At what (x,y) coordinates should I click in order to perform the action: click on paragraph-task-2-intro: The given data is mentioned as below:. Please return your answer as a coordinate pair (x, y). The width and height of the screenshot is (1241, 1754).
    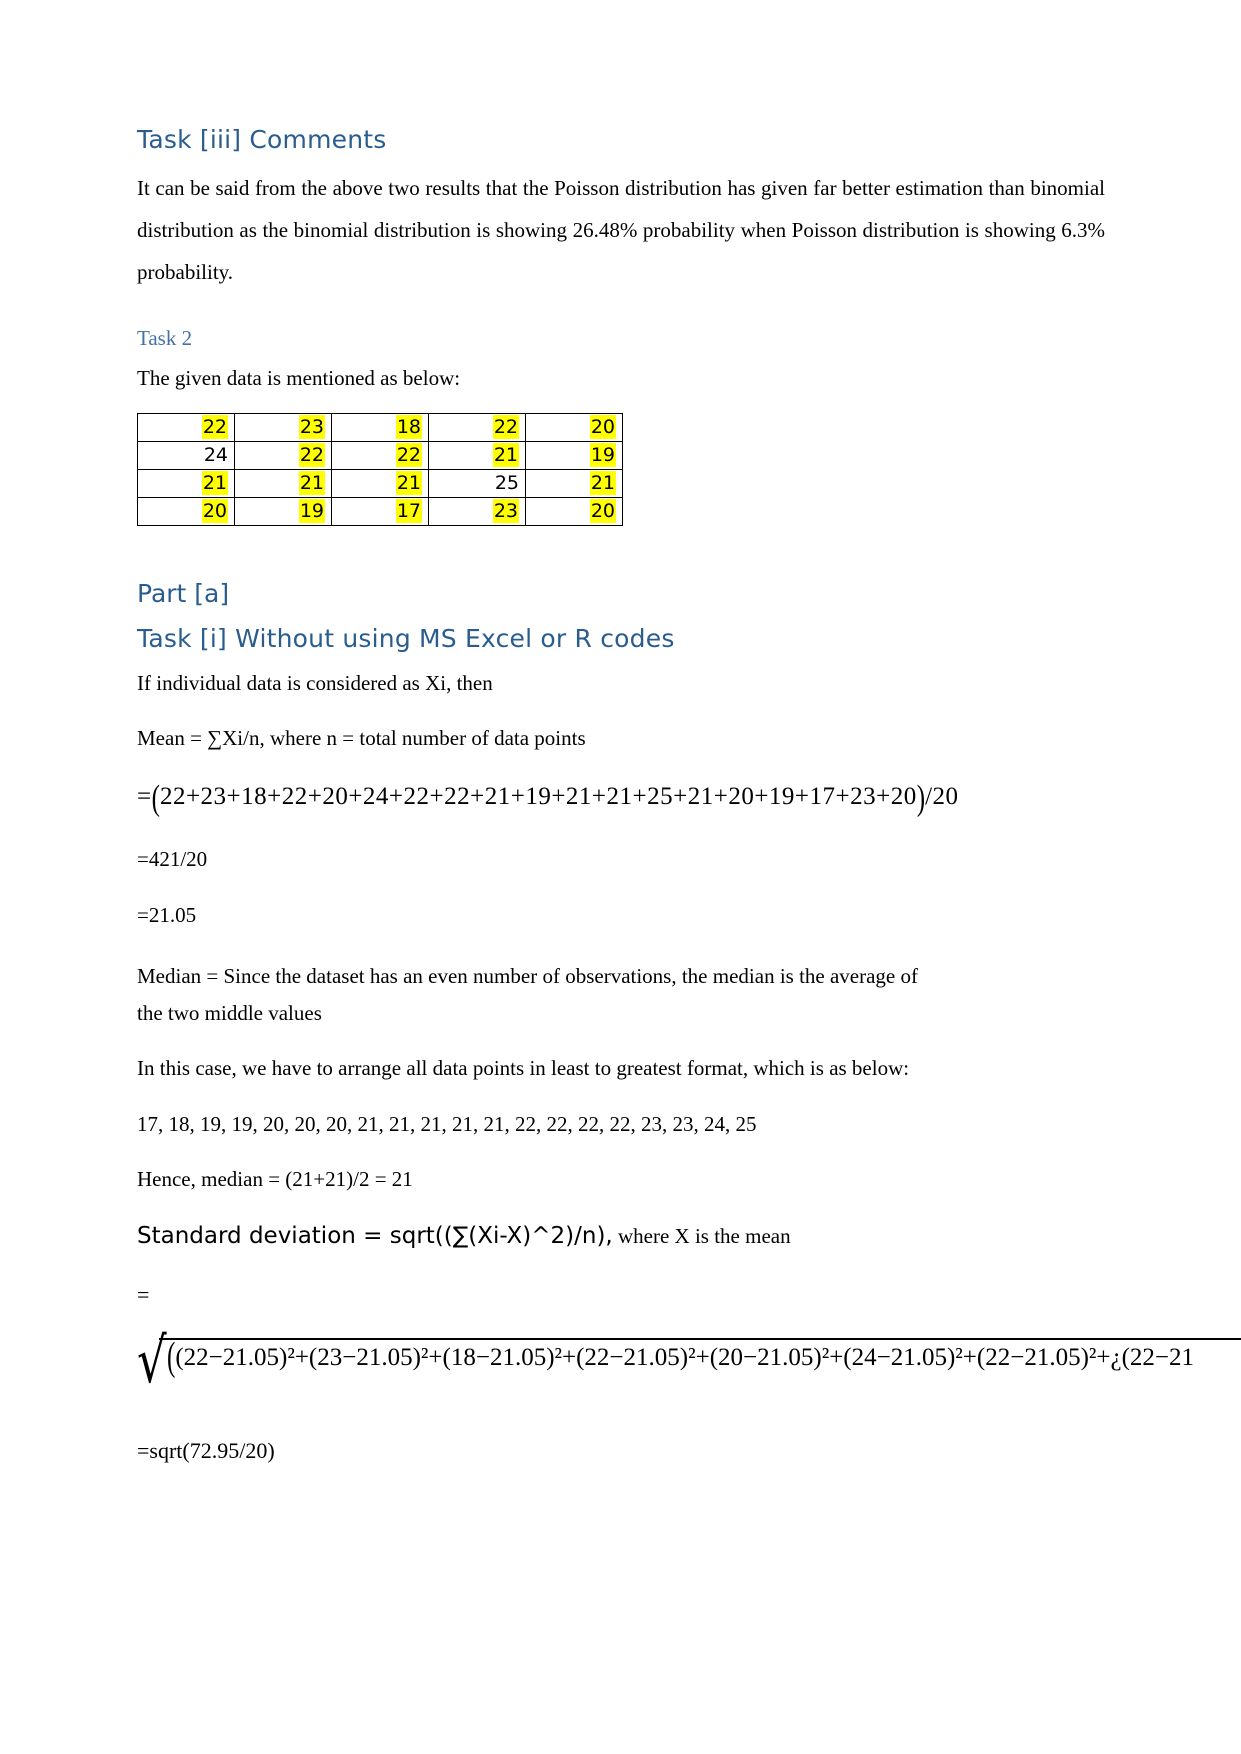
    Looking at the image, I should click on (299, 377).